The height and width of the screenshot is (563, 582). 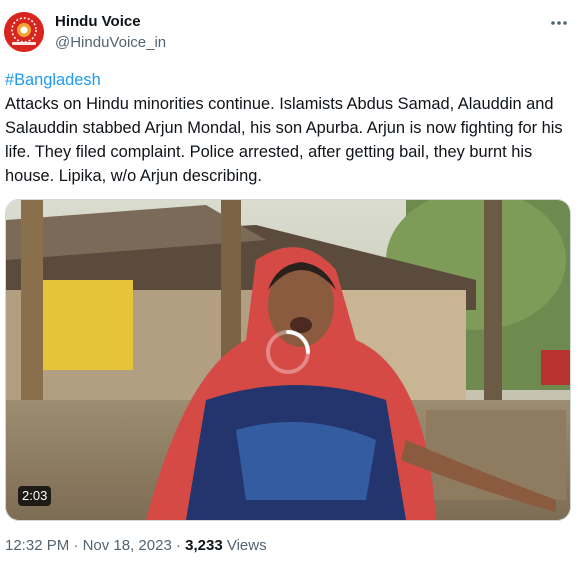 What do you see at coordinates (559, 23) in the screenshot?
I see `more-horizontal-icon` at bounding box center [559, 23].